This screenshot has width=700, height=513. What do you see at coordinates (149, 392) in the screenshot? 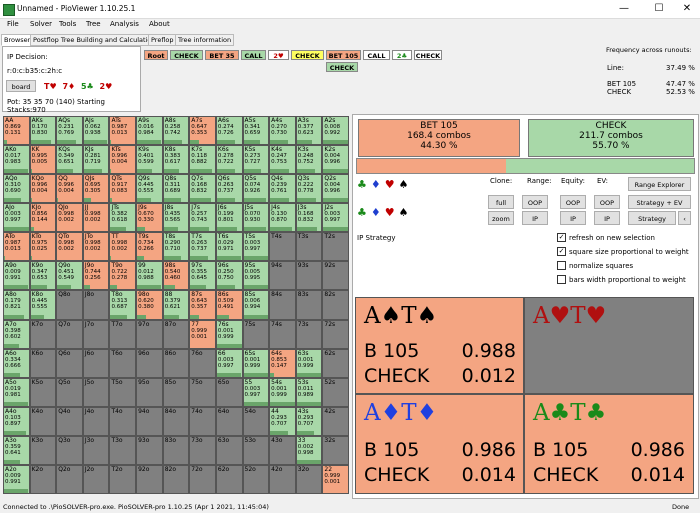
I see `hand-cell: 95o` at bounding box center [149, 392].